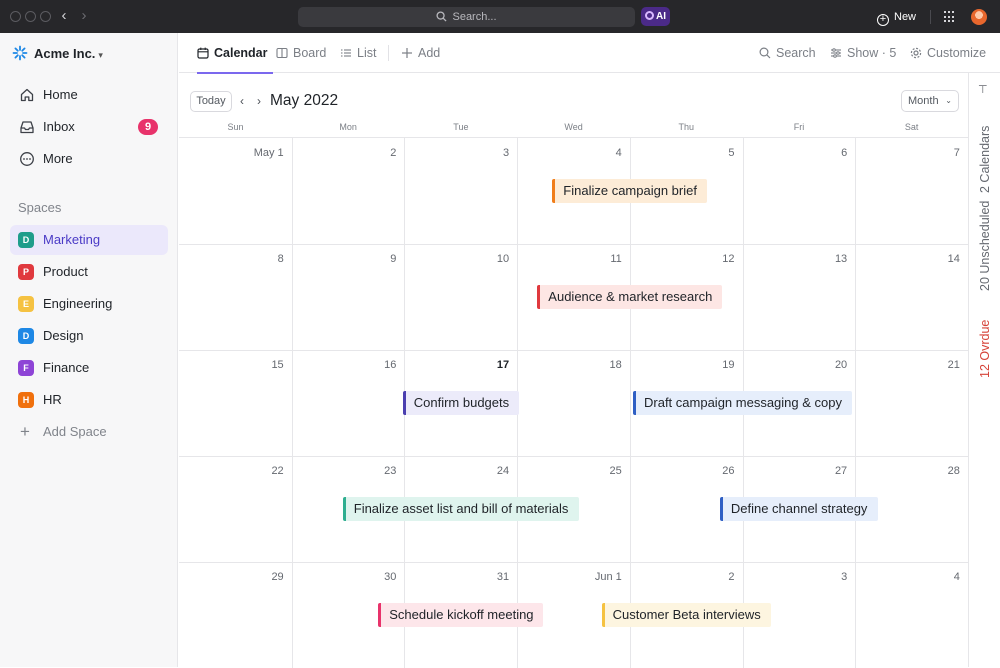 The height and width of the screenshot is (668, 1000). Describe the element at coordinates (235, 615) in the screenshot. I see `day-cell: 29` at that location.